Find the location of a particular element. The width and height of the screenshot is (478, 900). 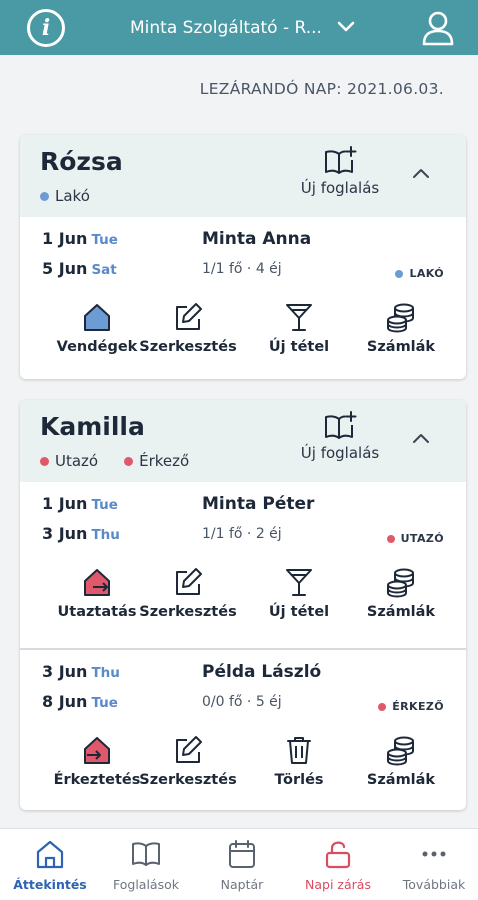

closing-day-label: LEZÁRANDÓ NAP: 2021.06.03. is located at coordinates (321, 89).